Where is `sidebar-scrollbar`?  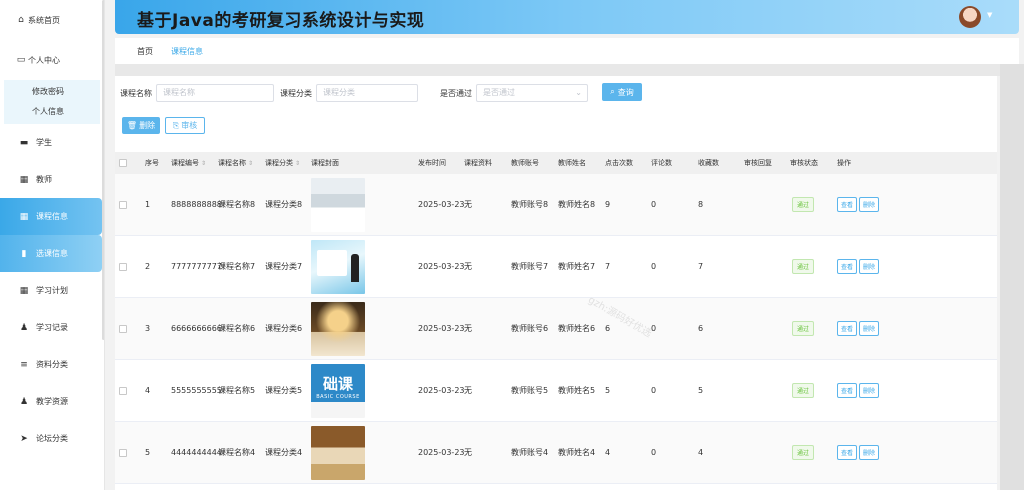
sidebar-scrollbar is located at coordinates (103, 170).